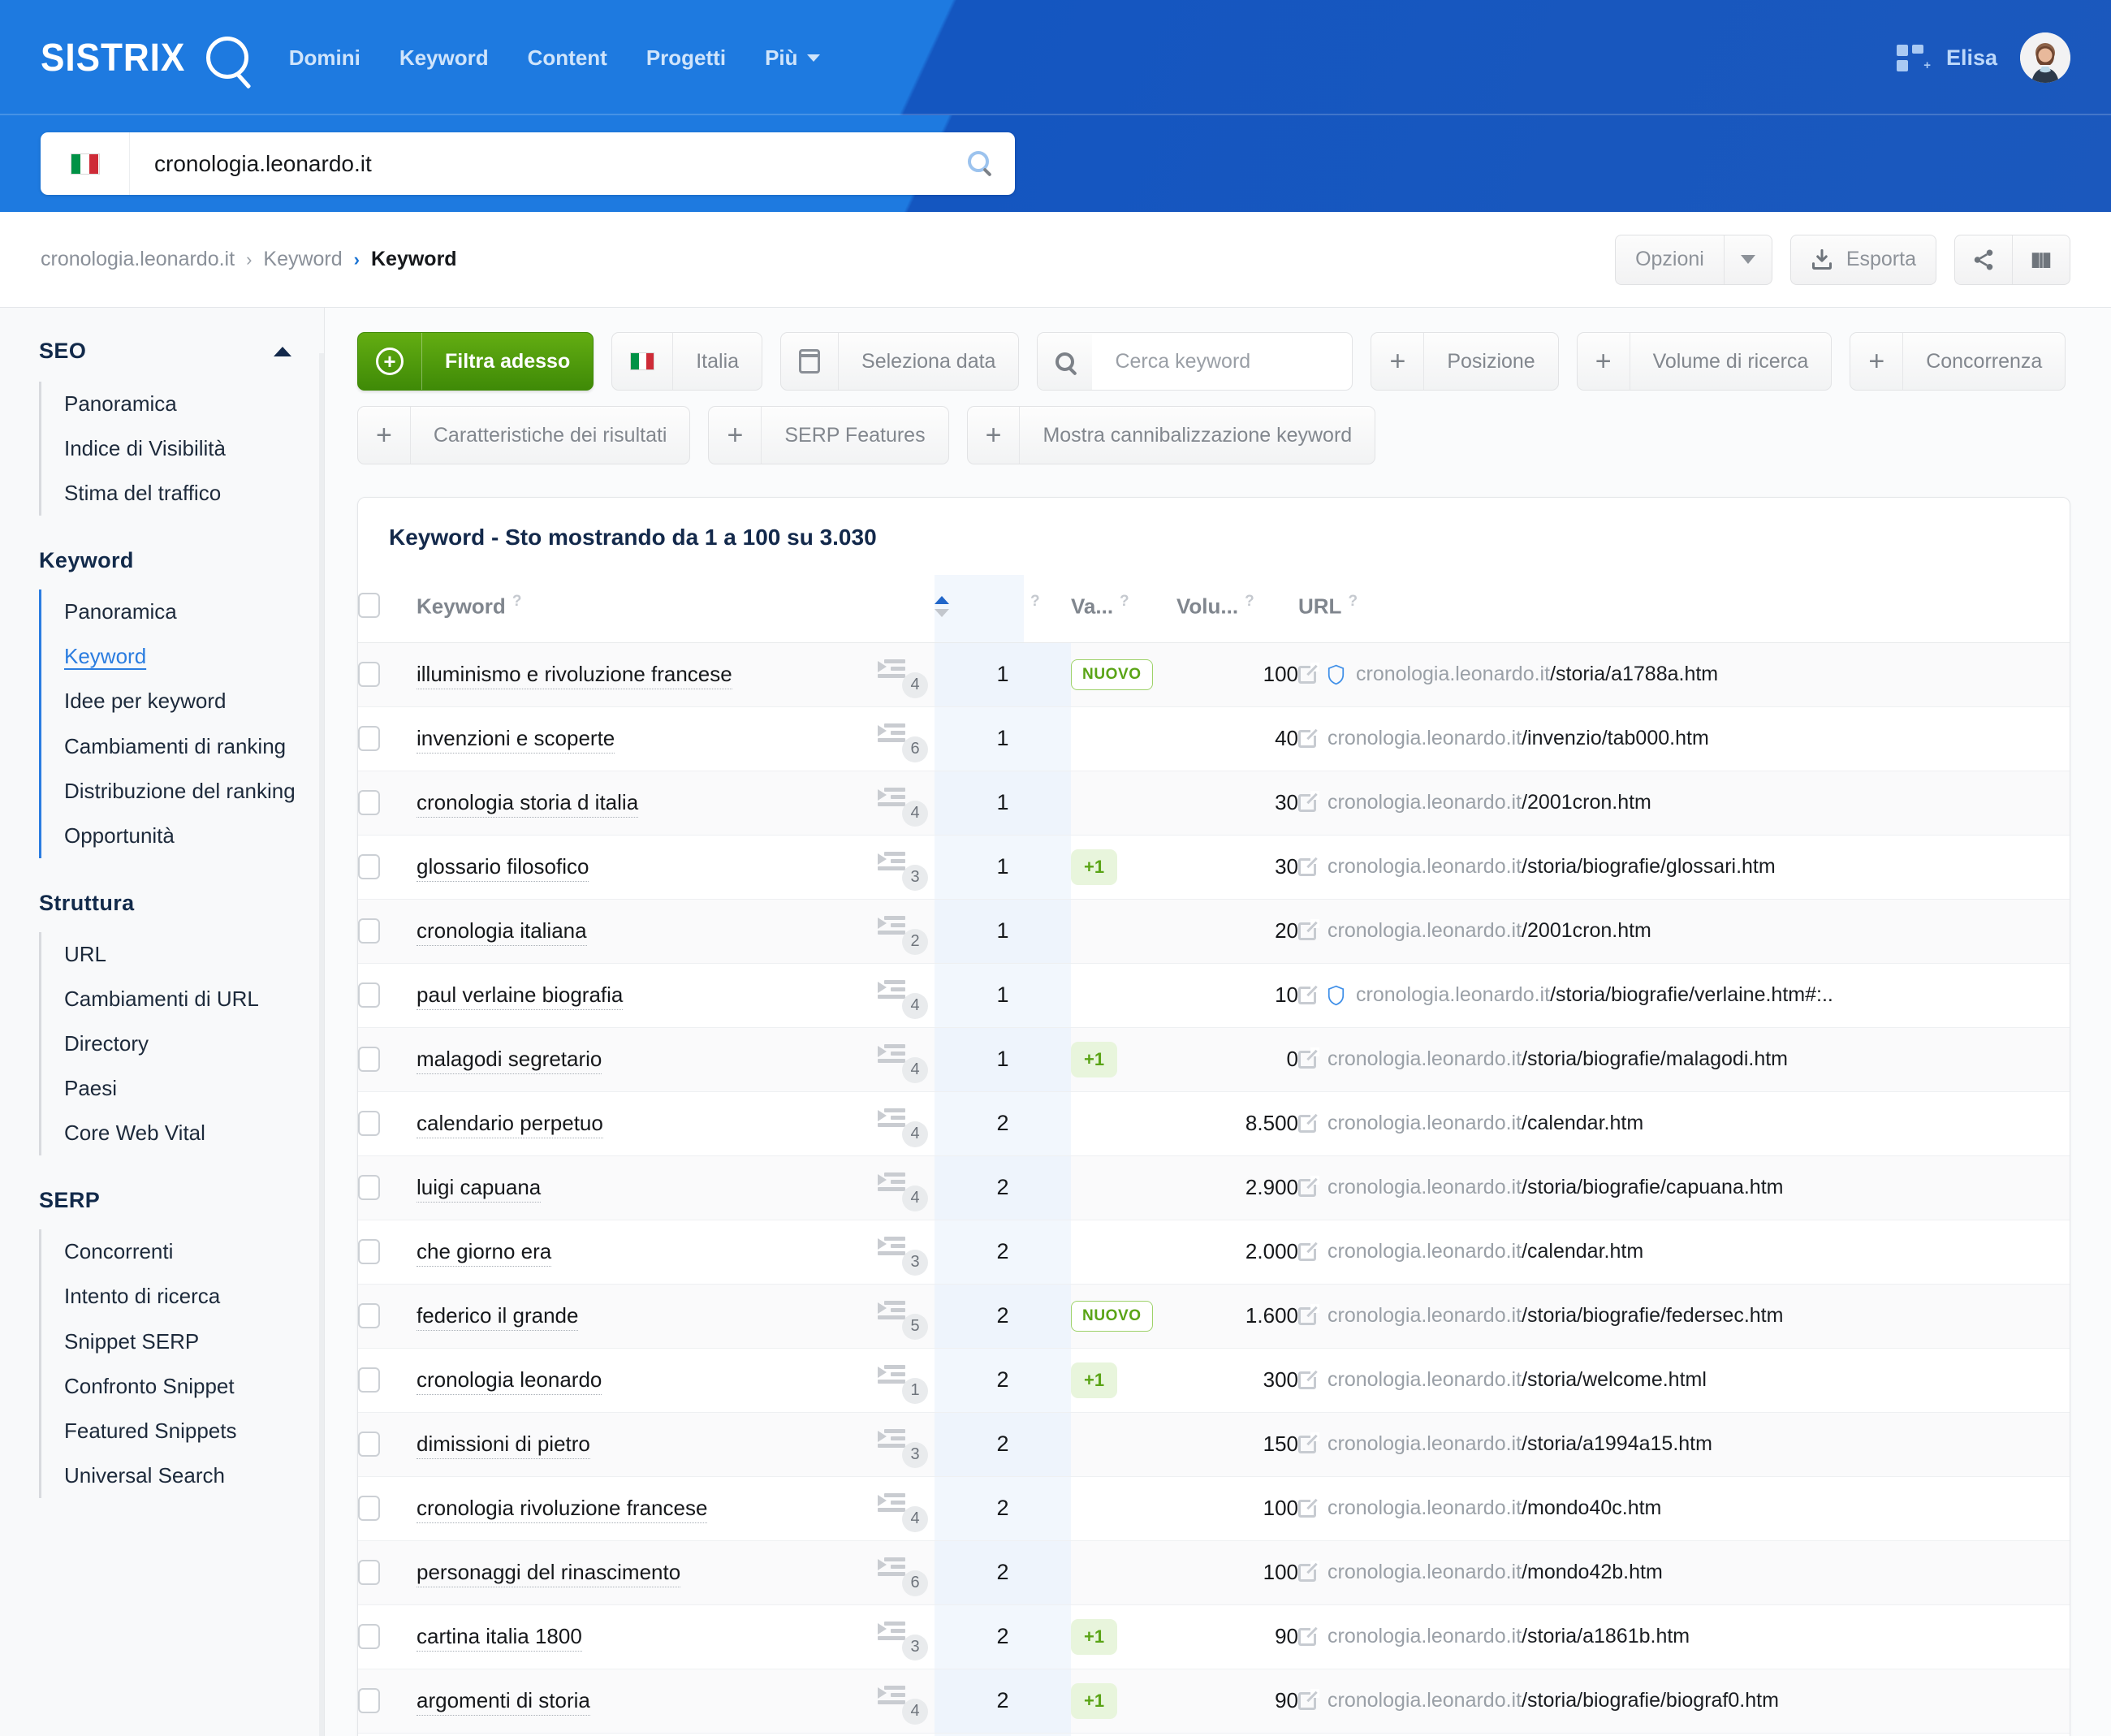  Describe the element at coordinates (369, 605) in the screenshot. I see `select-all-checkbox` at that location.